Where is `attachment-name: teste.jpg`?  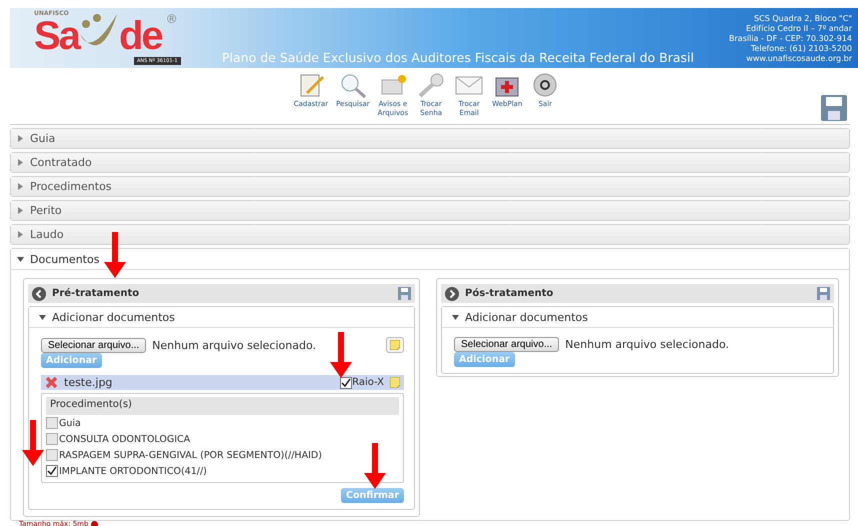 attachment-name: teste.jpg is located at coordinates (88, 382).